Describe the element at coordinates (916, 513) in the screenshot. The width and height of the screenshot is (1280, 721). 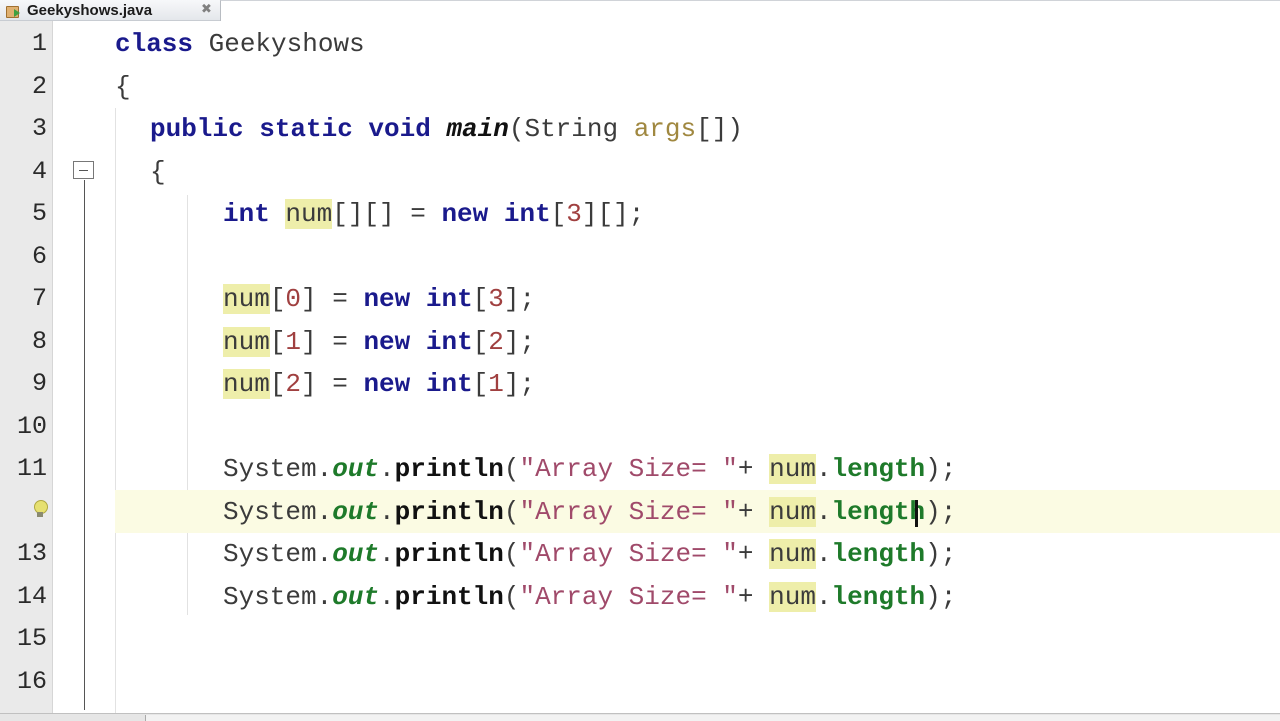
I see `text-cursor` at that location.